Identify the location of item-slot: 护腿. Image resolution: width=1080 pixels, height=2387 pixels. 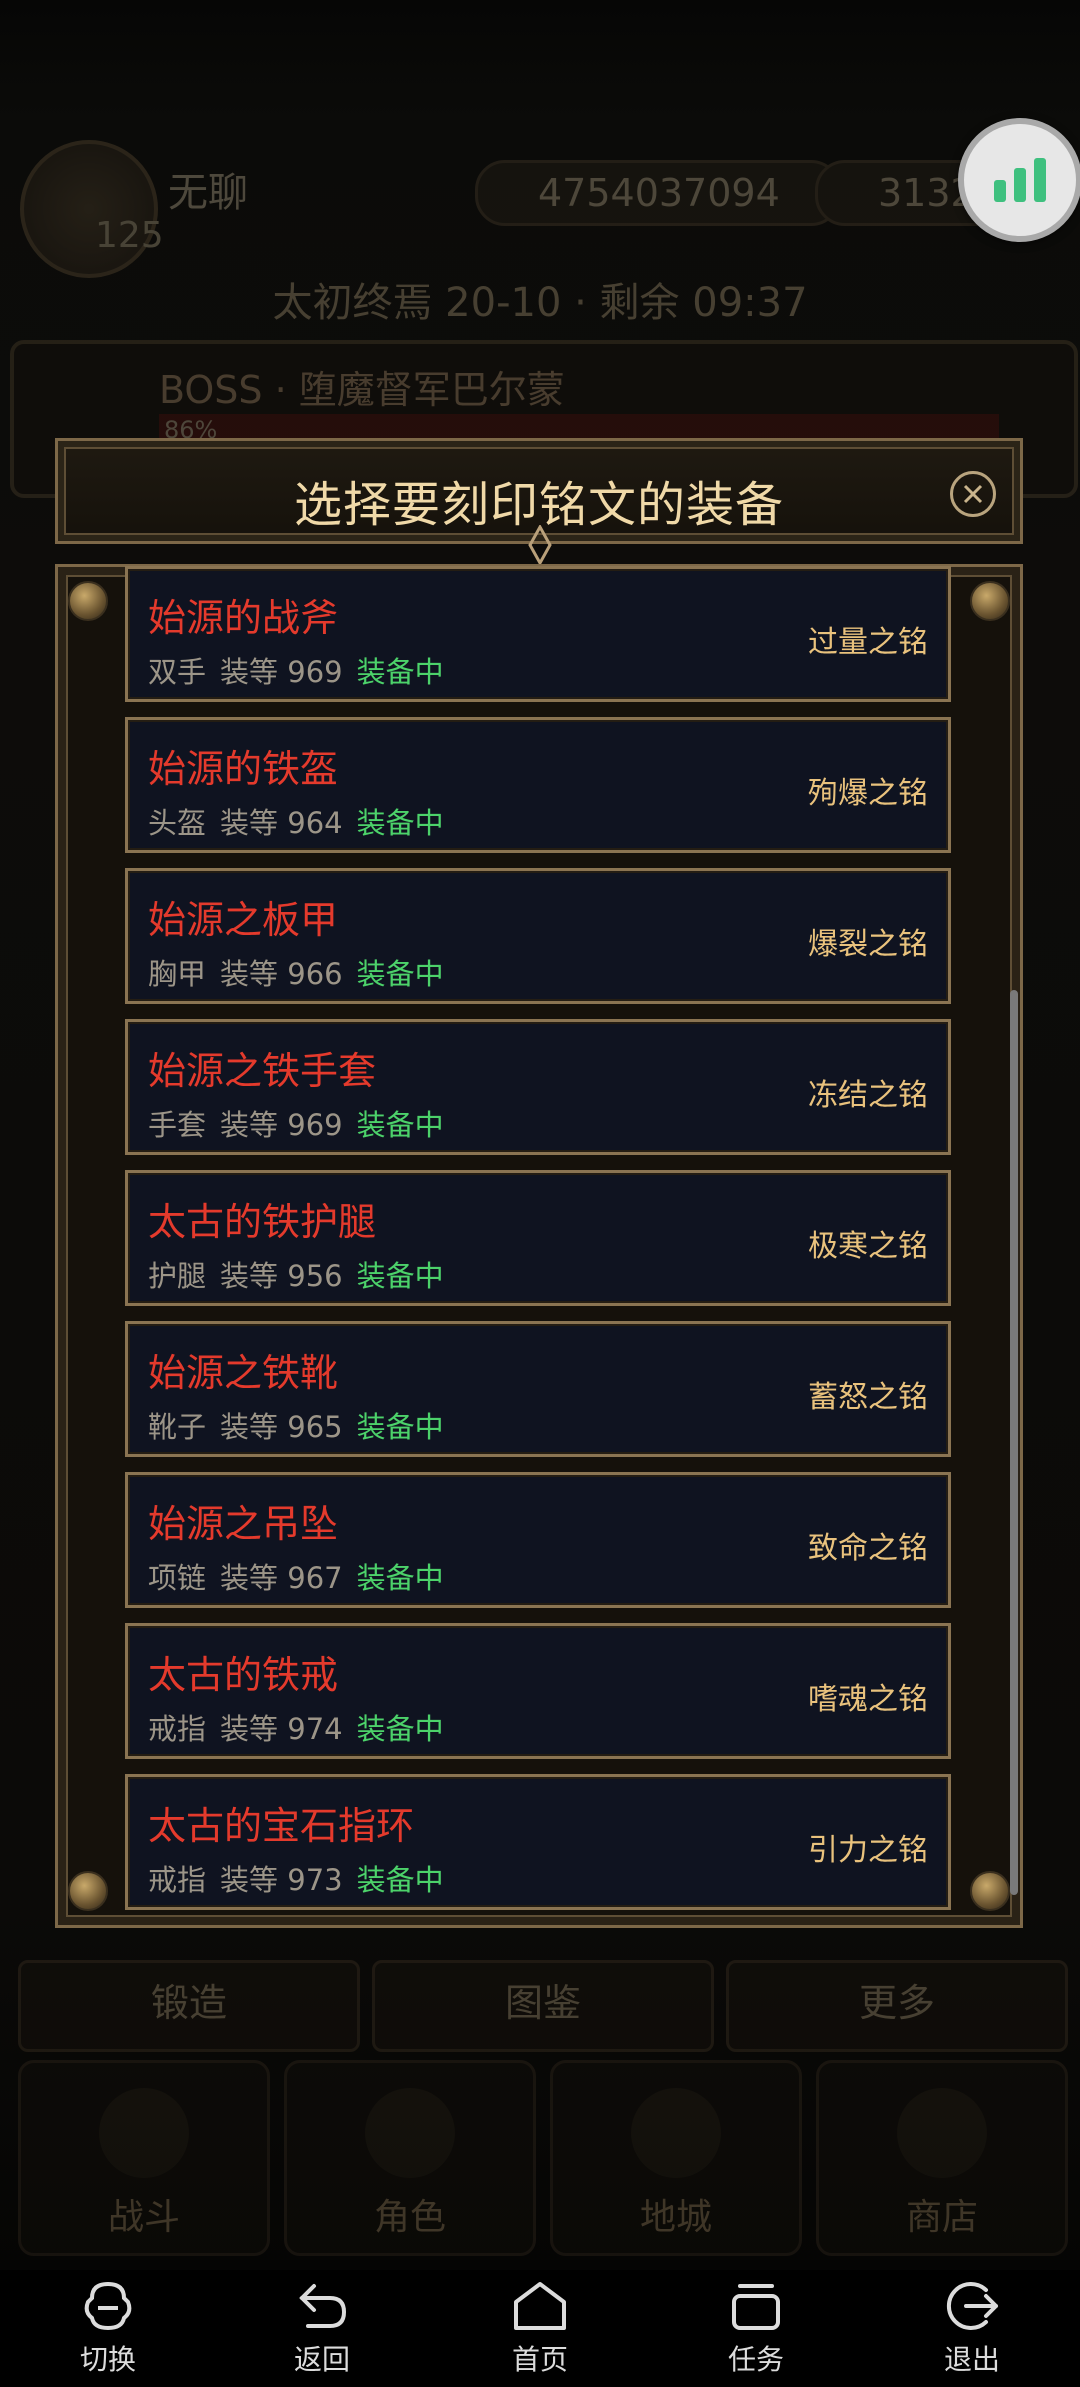
(177, 1276).